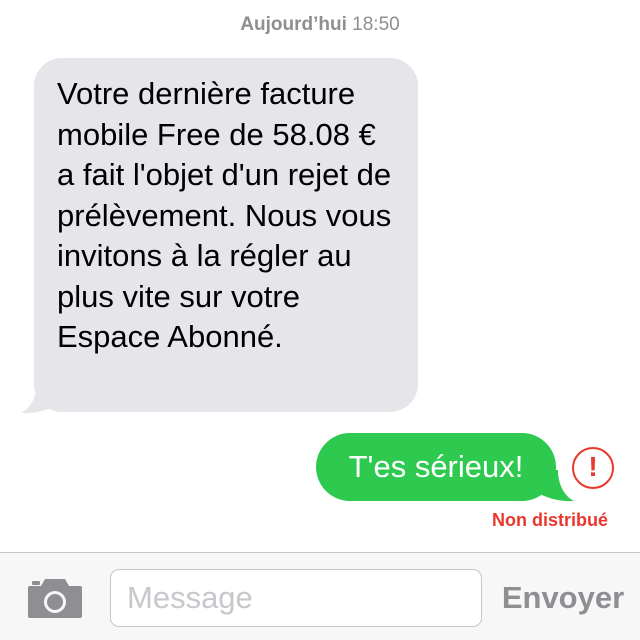 The height and width of the screenshot is (640, 640). Describe the element at coordinates (293, 24) in the screenshot. I see `timestamp-day: Aujourd’hui` at that location.